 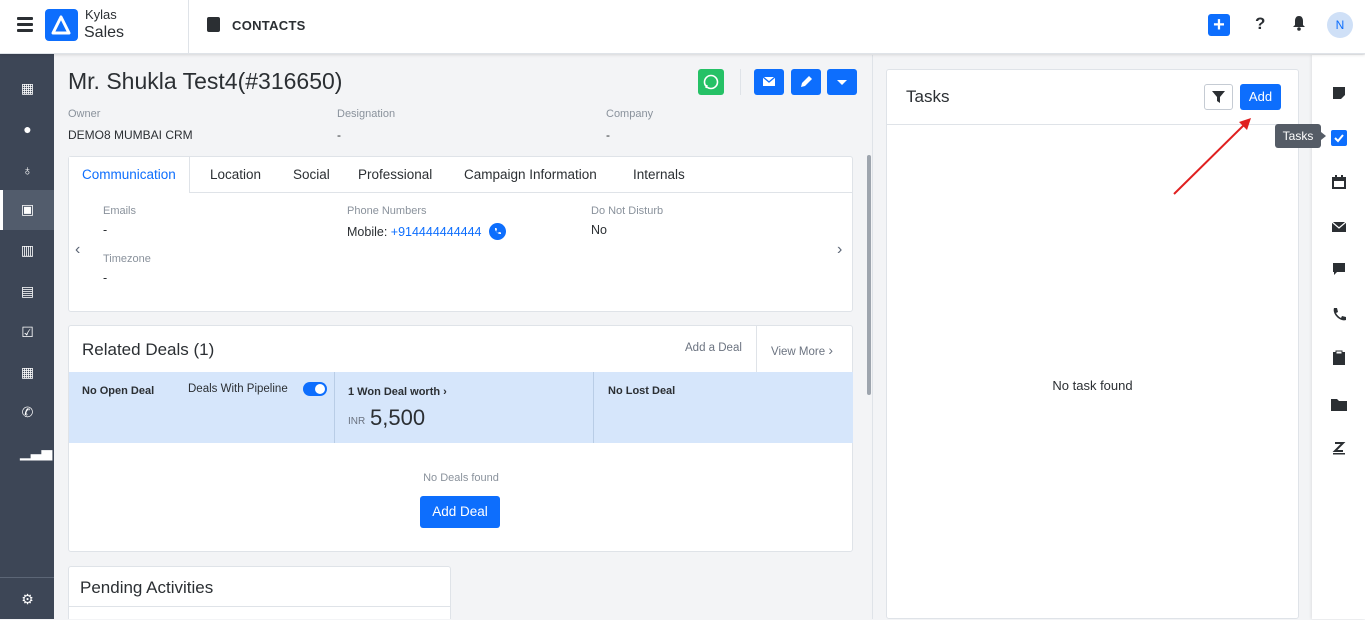 I want to click on tab-campaign-information: Campaign Information, so click(x=530, y=174).